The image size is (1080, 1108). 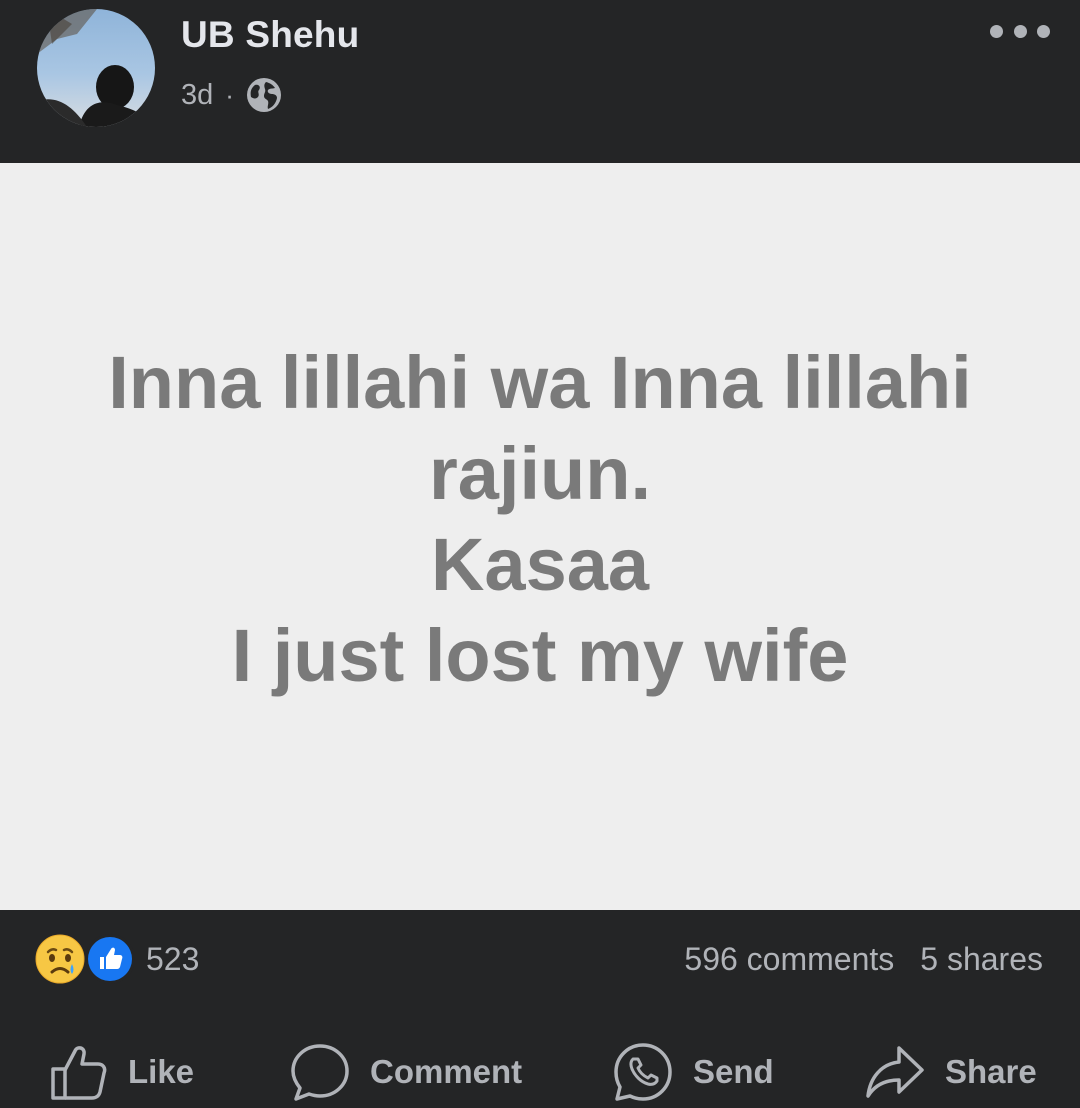 I want to click on more-options-button, so click(x=1020, y=31).